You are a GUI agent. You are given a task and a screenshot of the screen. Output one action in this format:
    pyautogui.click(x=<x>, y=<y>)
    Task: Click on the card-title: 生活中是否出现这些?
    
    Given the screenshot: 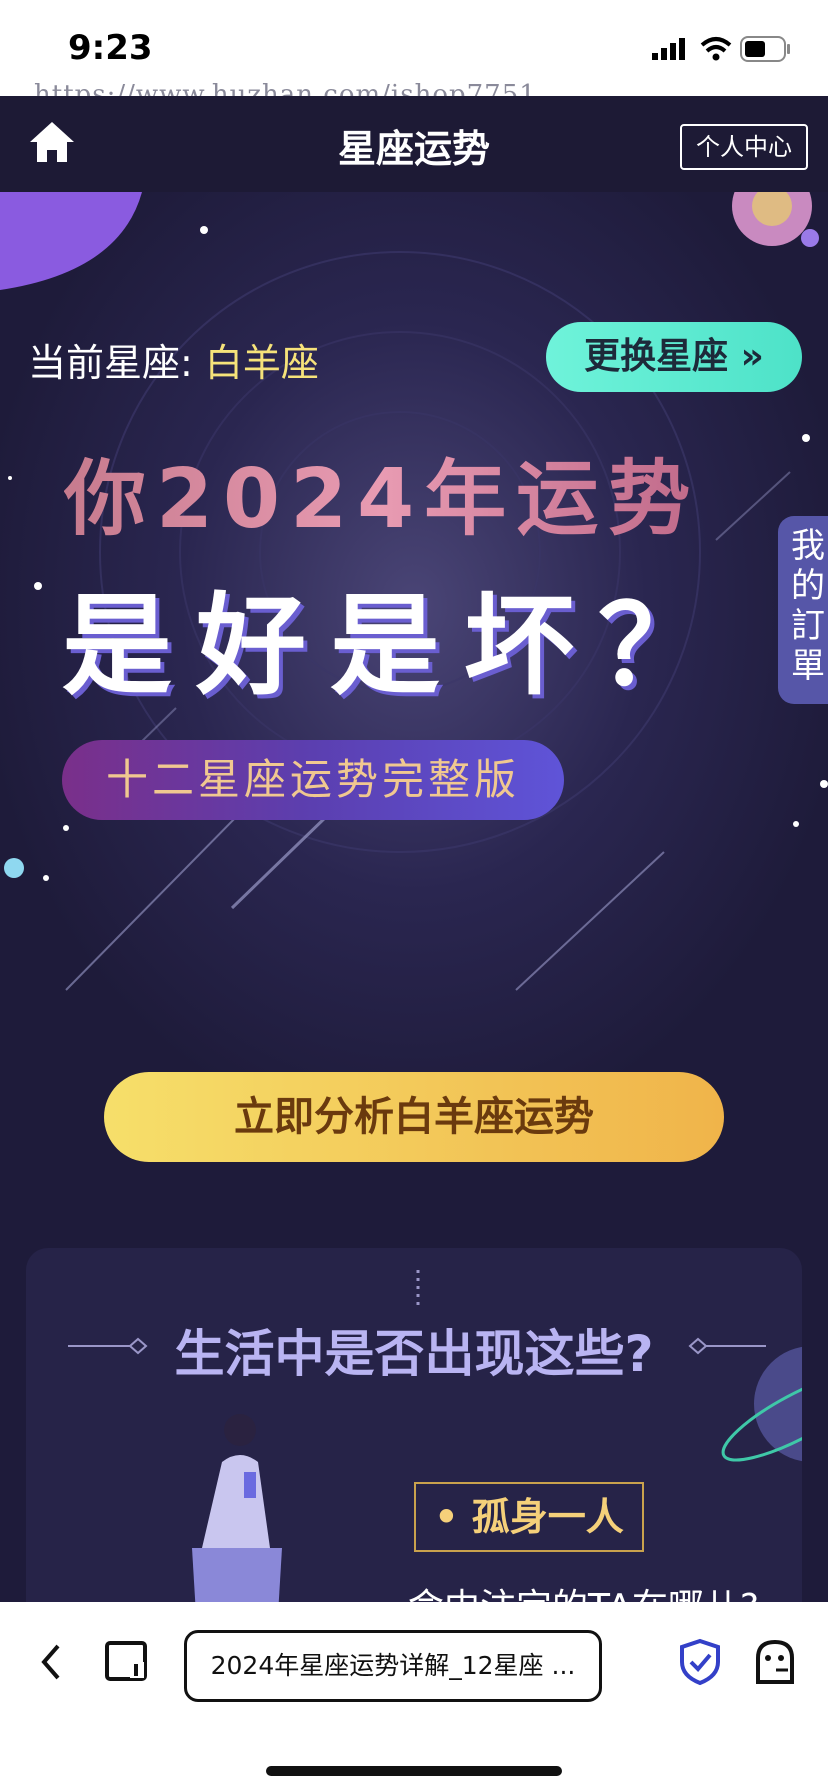 What is the action you would take?
    pyautogui.click(x=414, y=1354)
    